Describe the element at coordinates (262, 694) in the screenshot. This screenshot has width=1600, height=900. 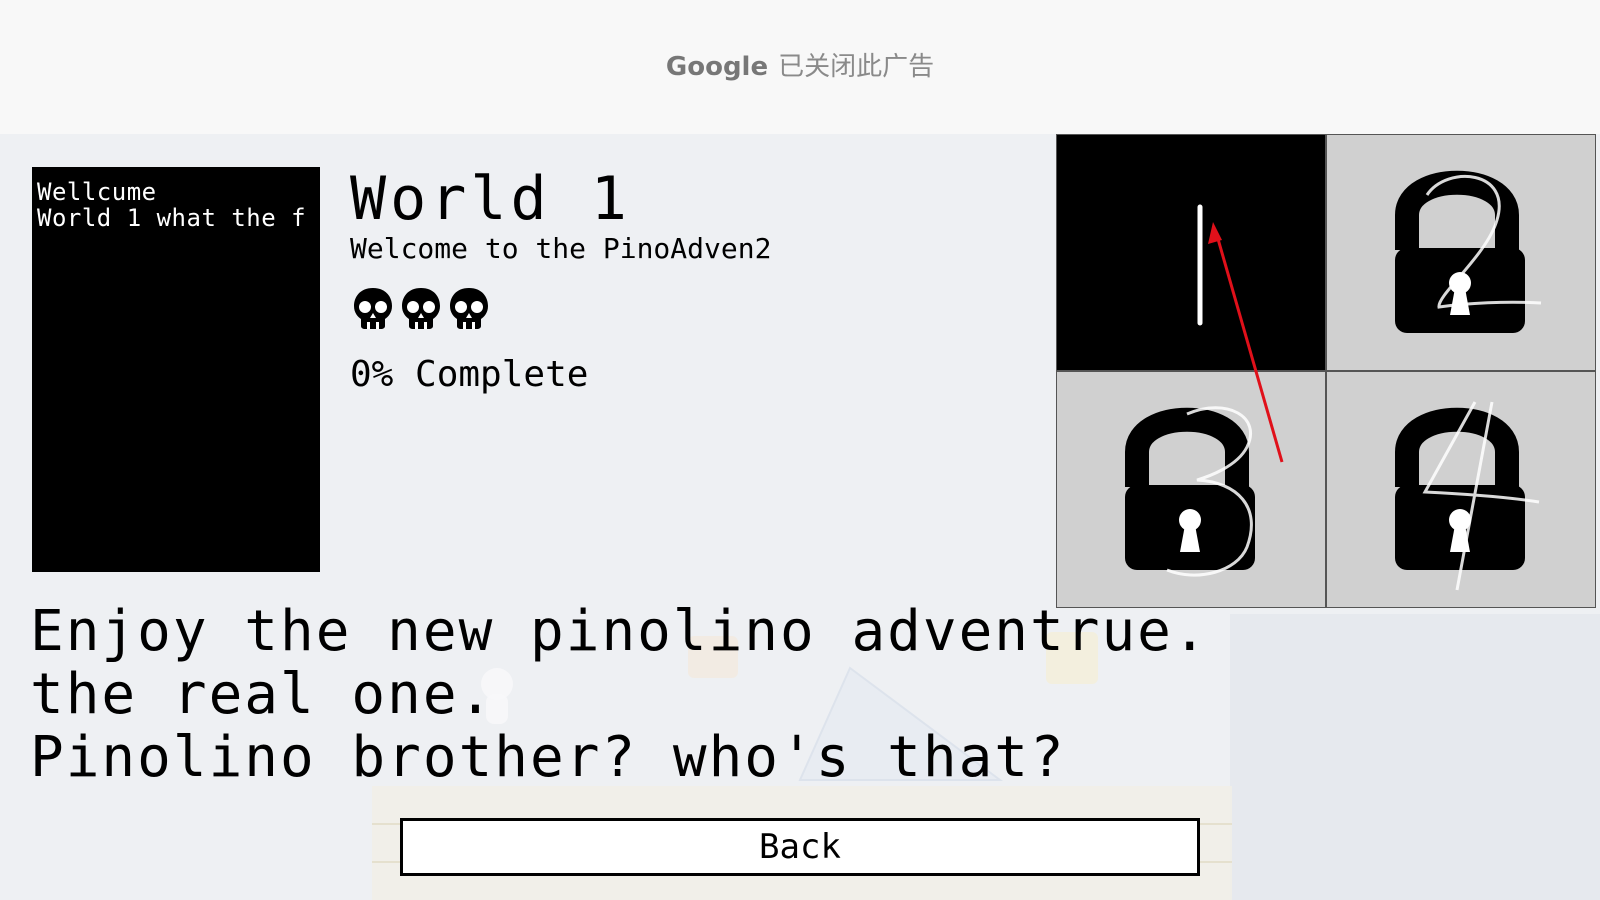
I see `description-line: the real one.` at that location.